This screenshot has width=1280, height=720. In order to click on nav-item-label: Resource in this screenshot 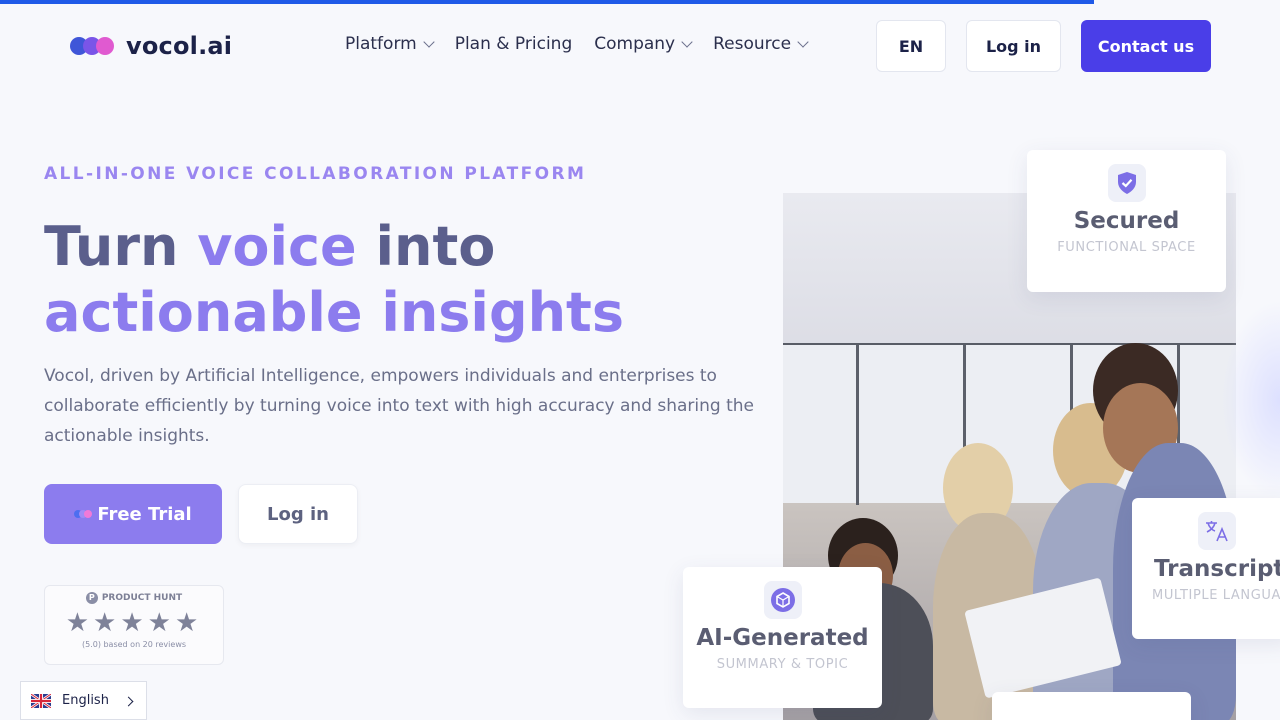, I will do `click(752, 44)`.